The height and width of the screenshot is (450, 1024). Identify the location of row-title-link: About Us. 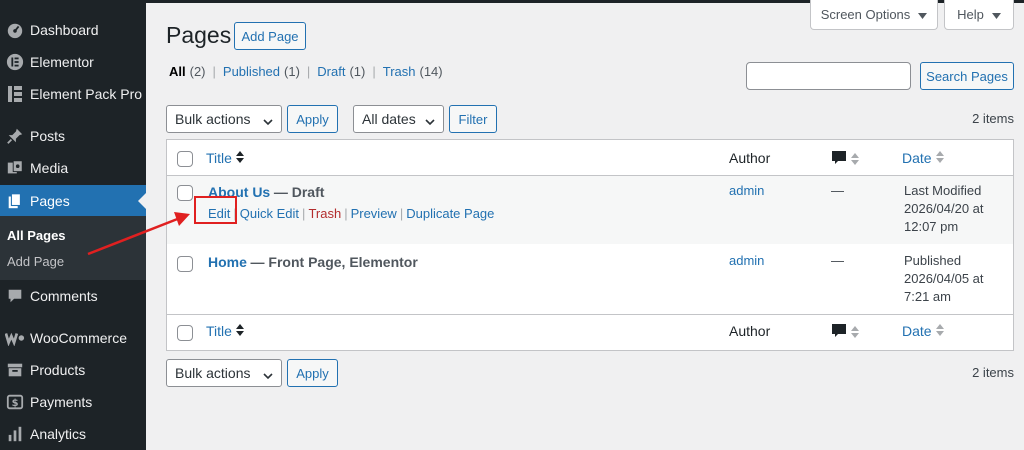
(239, 192).